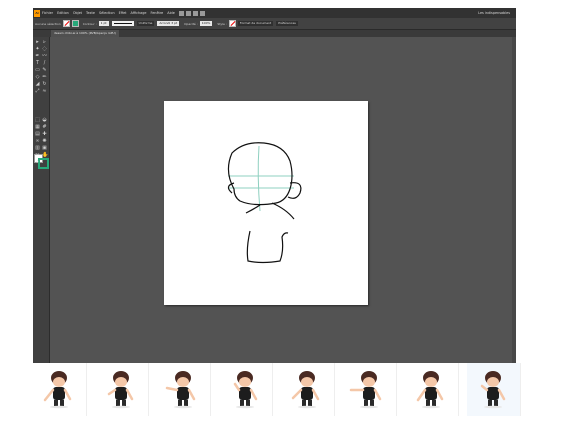 This screenshot has height=429, width=568. I want to click on selection-status: Aucune sélection, so click(48, 23).